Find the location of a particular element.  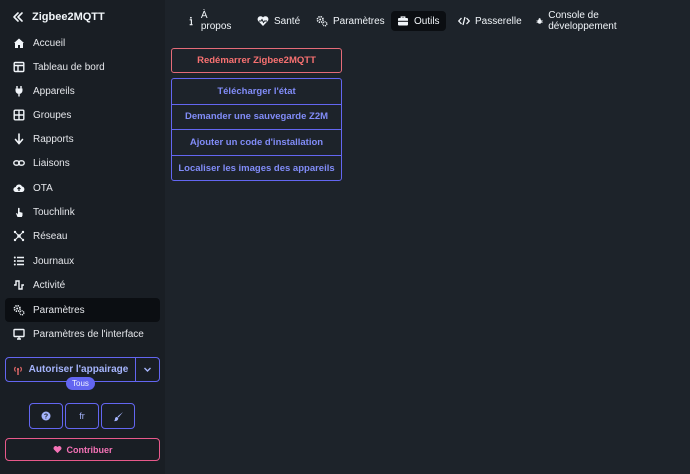

sidebar-item-label: Activité is located at coordinates (49, 285).